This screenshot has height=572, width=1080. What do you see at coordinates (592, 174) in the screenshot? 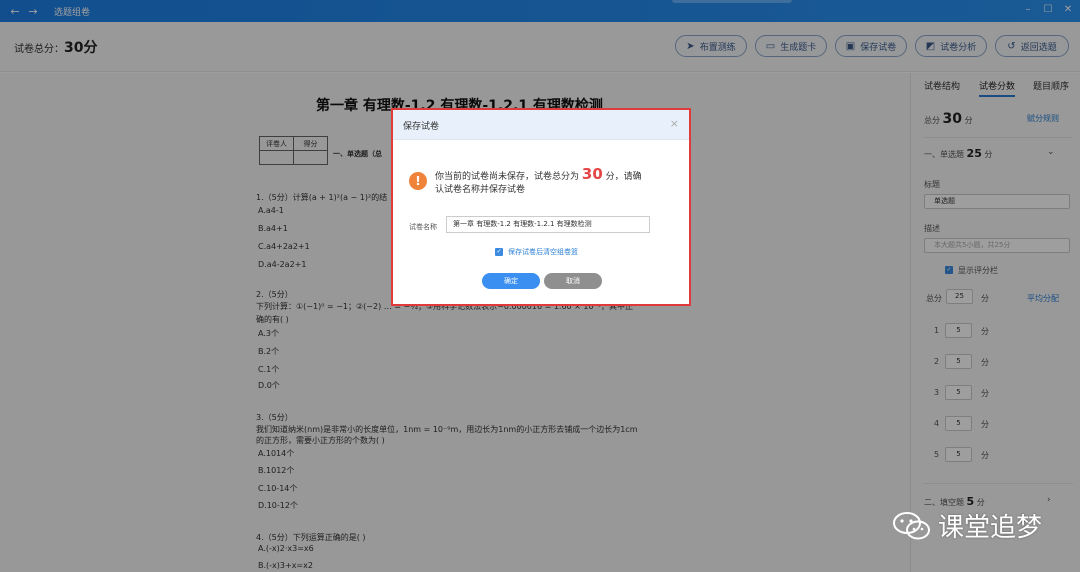
I see `message-score: 30` at bounding box center [592, 174].